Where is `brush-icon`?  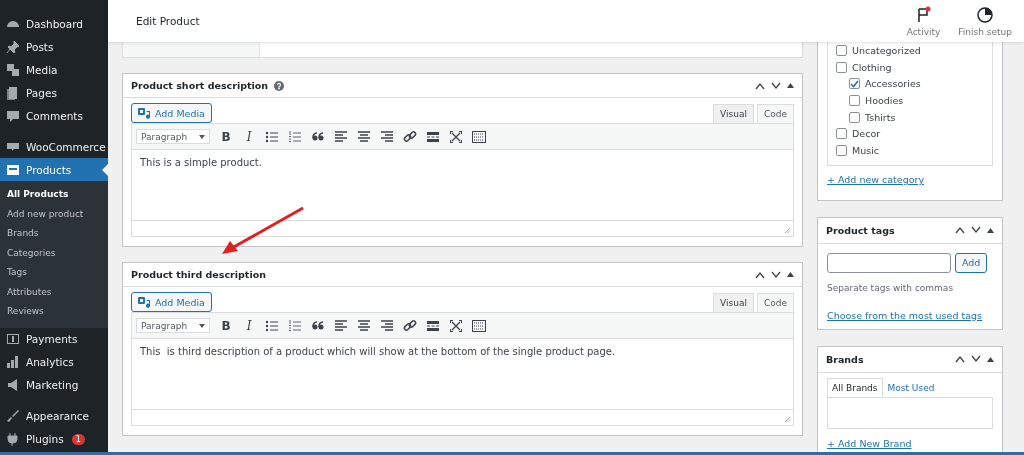 brush-icon is located at coordinates (13, 416).